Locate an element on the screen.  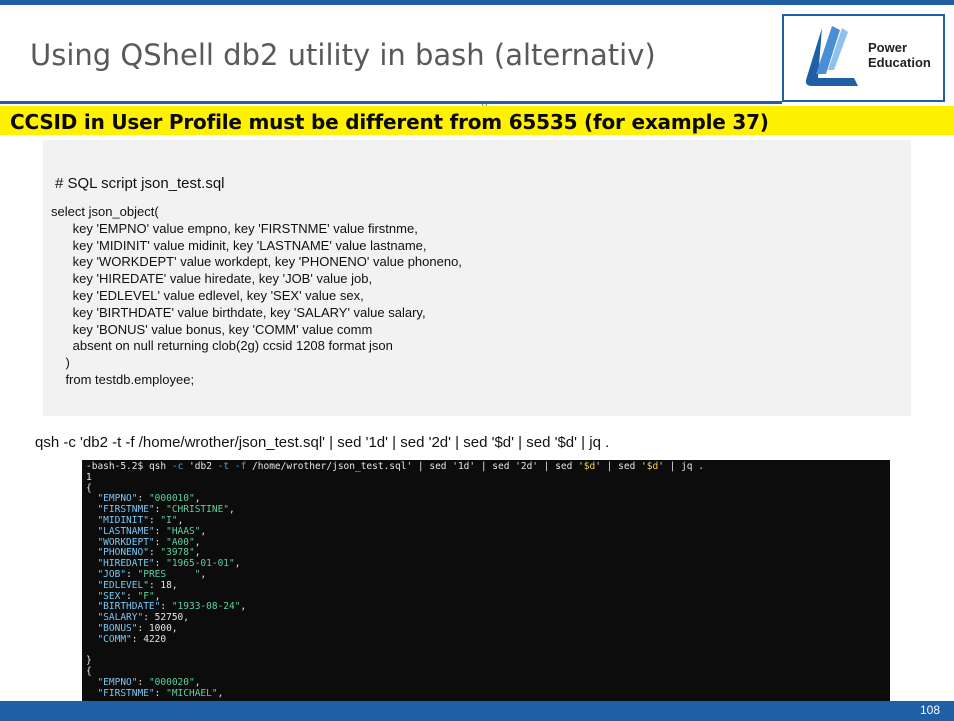
json-key: "PHONENO" is located at coordinates (123, 553).